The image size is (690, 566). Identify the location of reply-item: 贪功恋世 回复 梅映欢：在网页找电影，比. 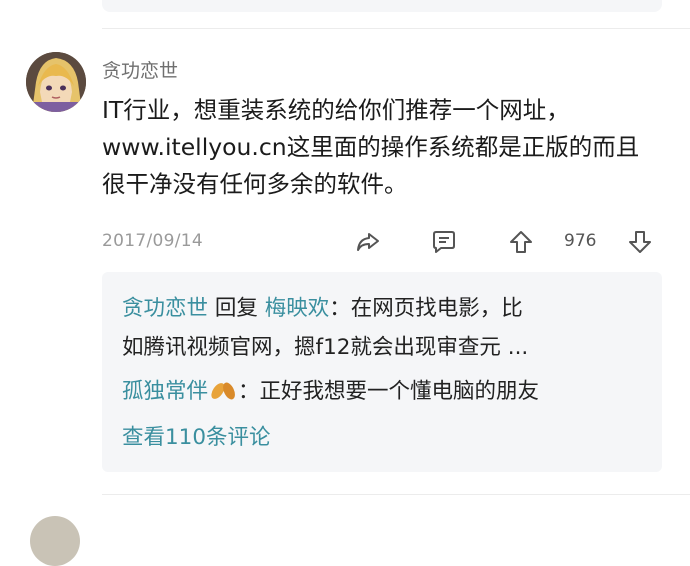
(322, 309).